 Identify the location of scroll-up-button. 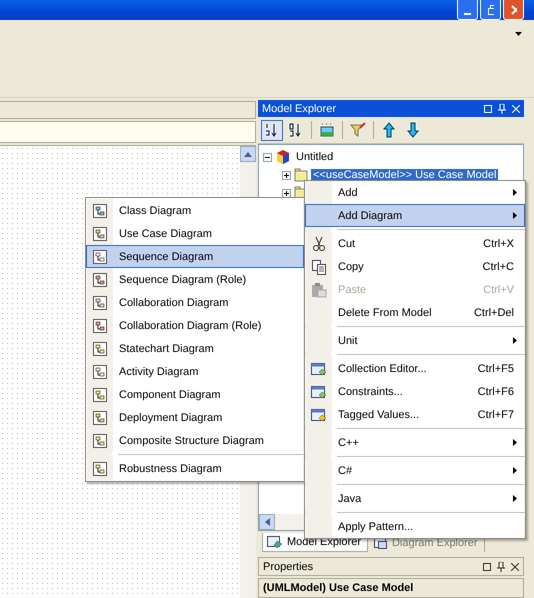
(248, 154).